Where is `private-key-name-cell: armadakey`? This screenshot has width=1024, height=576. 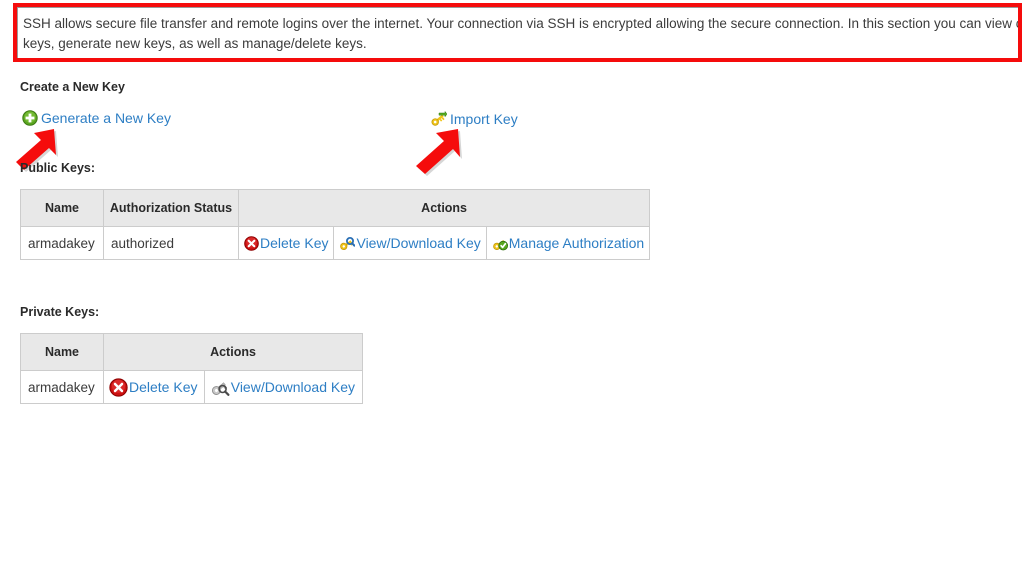 private-key-name-cell: armadakey is located at coordinates (62, 387).